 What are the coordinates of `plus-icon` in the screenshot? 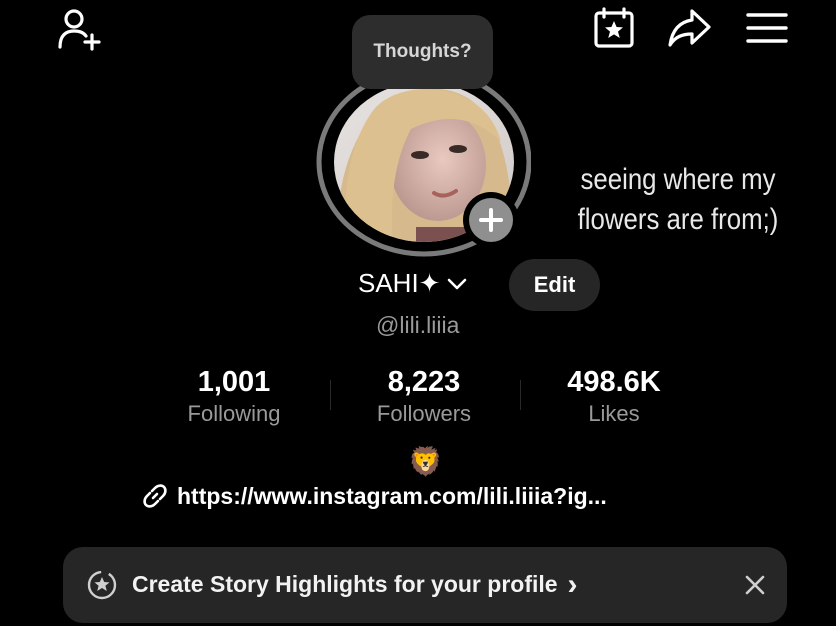 It's located at (491, 220).